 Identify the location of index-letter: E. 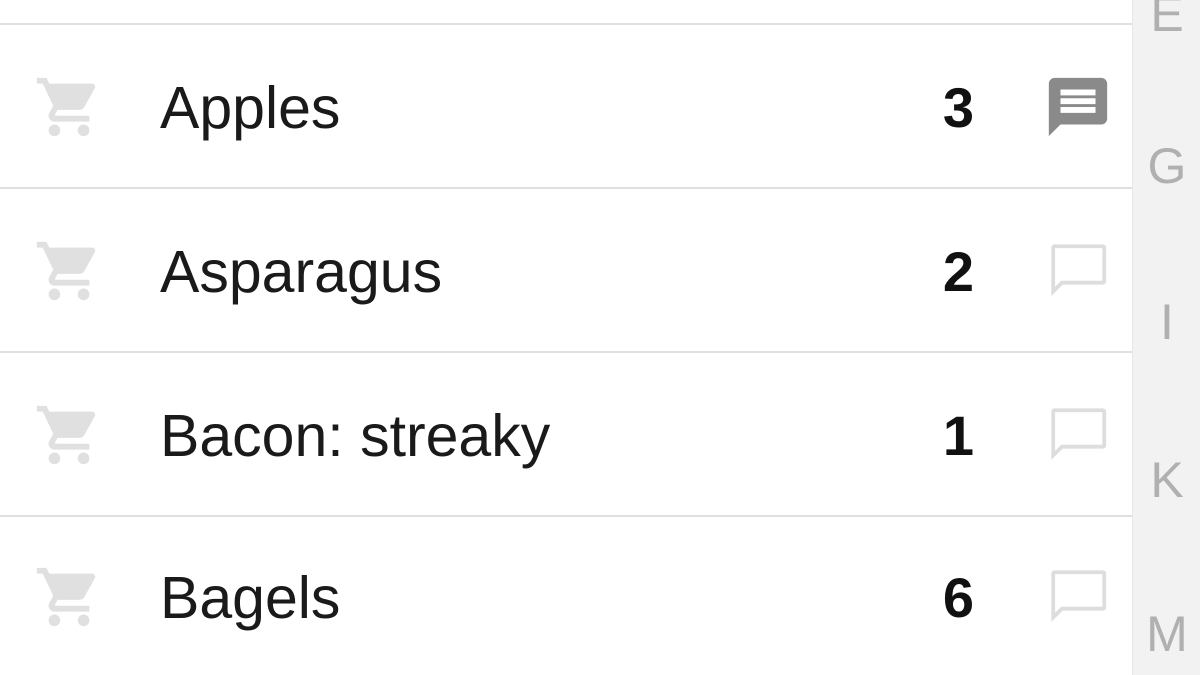
(1166, 21).